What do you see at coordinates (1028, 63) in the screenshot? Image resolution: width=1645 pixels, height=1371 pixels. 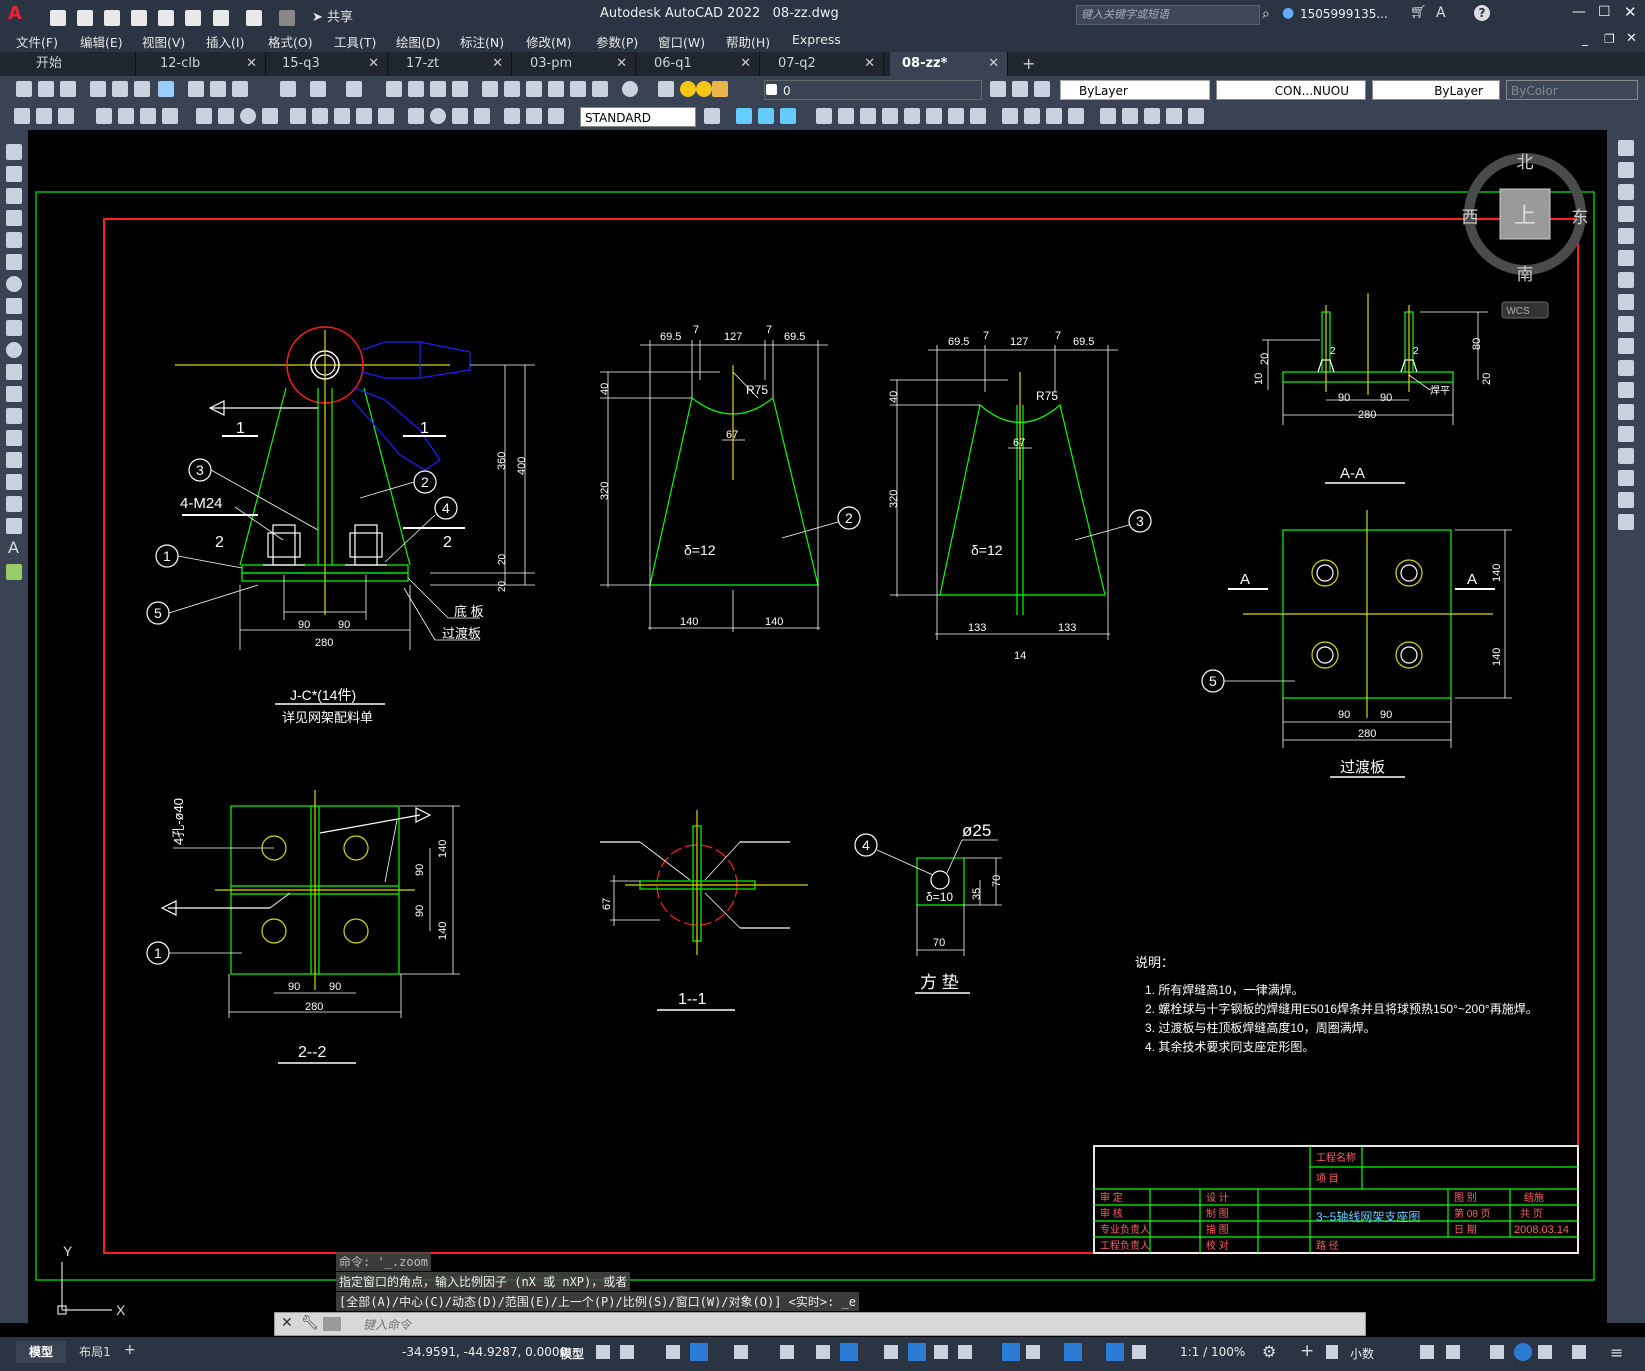 I see `new-tab-button: +` at bounding box center [1028, 63].